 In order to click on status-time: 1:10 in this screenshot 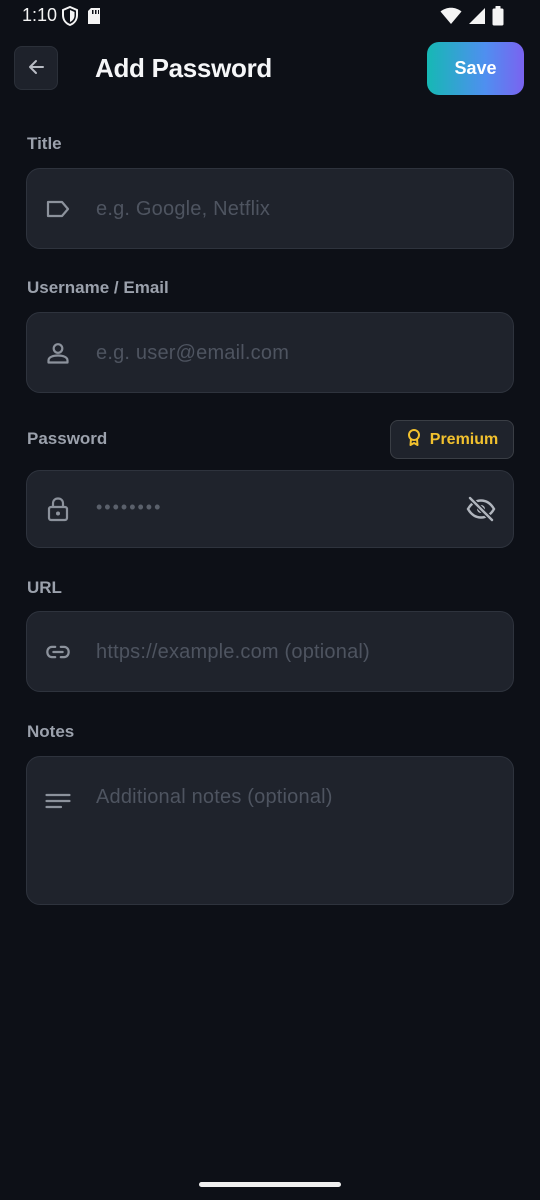, I will do `click(40, 15)`.